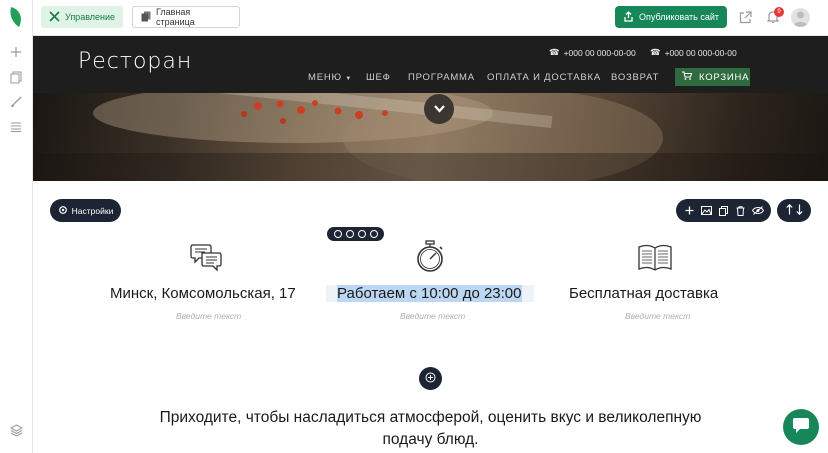 The image size is (828, 453). What do you see at coordinates (378, 77) in the screenshot?
I see `nav-chef: ШЕФ` at bounding box center [378, 77].